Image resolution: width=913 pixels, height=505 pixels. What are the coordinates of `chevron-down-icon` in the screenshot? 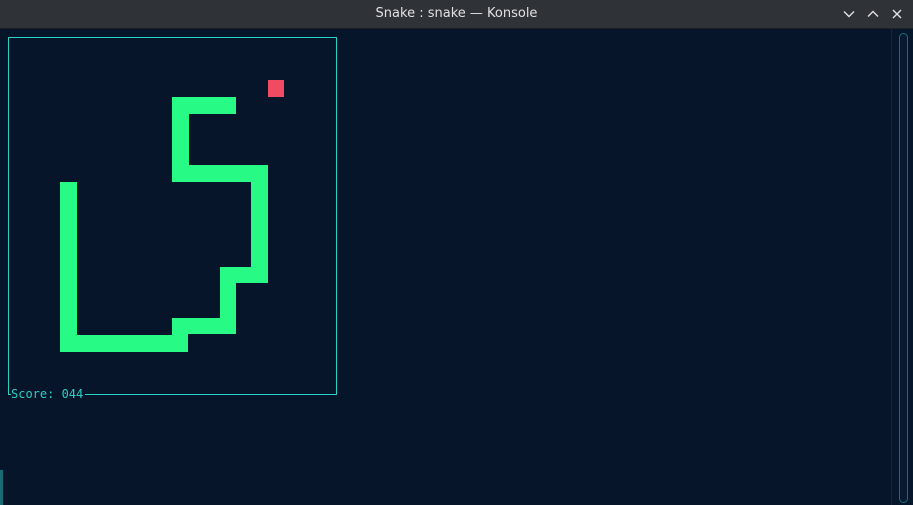 It's located at (849, 14).